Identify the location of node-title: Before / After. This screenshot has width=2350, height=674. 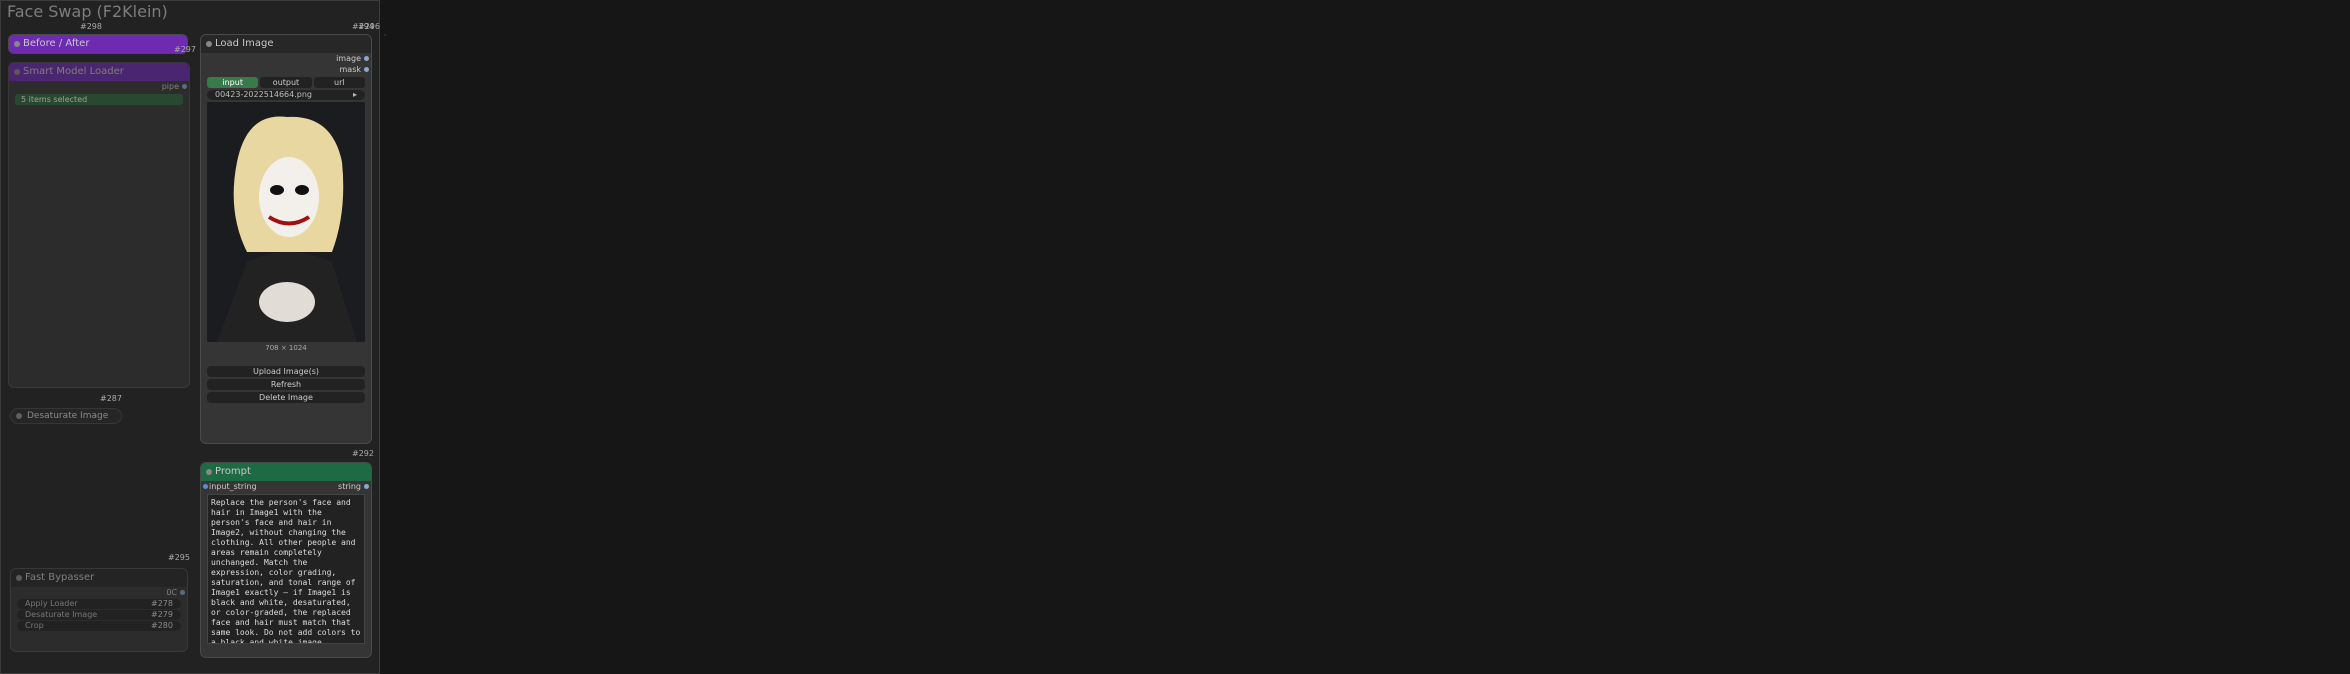
(98, 44).